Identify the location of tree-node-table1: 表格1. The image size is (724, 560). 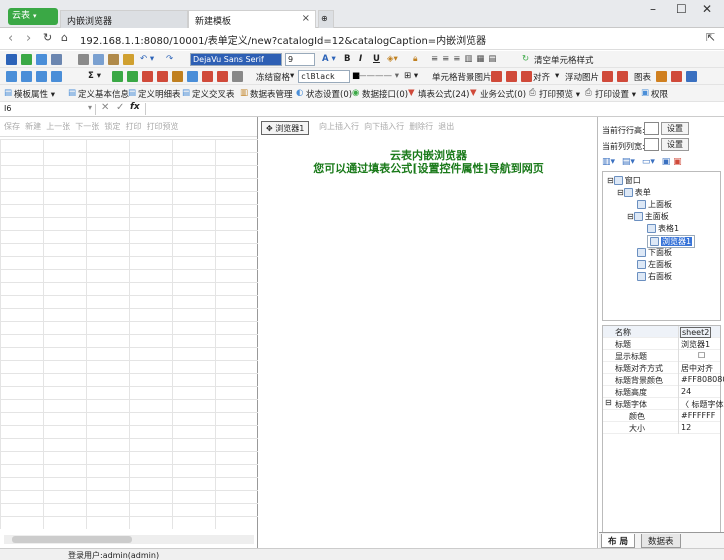
(663, 228).